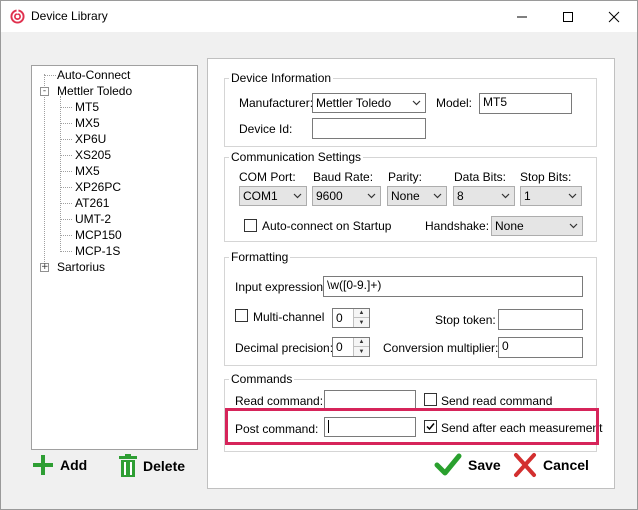  Describe the element at coordinates (405, 196) in the screenshot. I see `parity-value: None` at that location.